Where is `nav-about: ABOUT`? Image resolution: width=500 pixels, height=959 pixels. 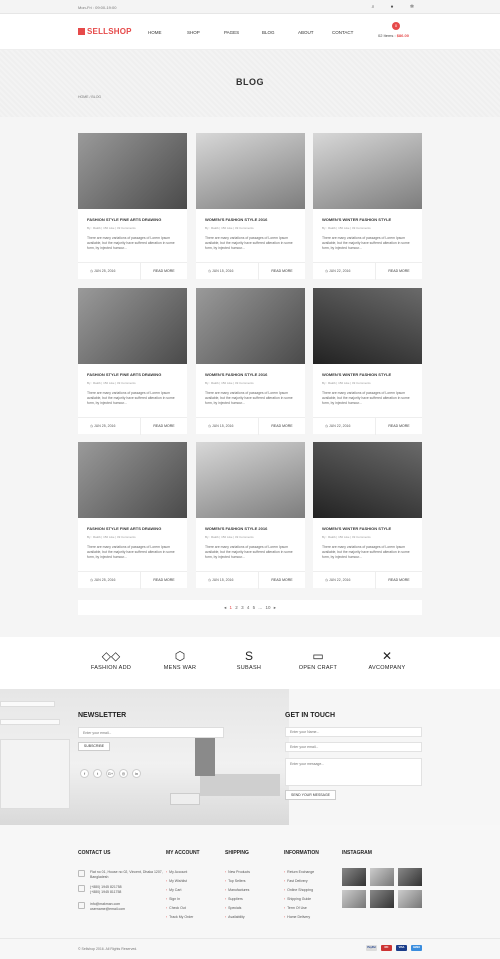 nav-about: ABOUT is located at coordinates (306, 32).